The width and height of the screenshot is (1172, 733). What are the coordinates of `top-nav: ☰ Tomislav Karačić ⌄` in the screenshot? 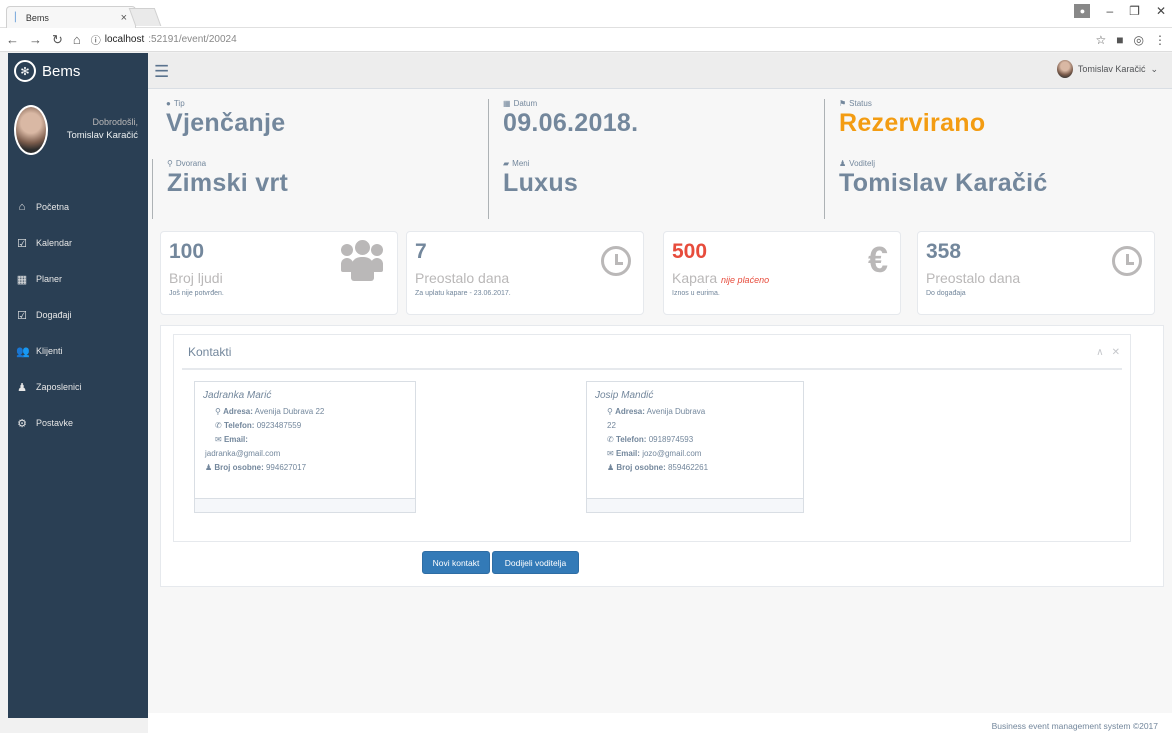 It's located at (660, 71).